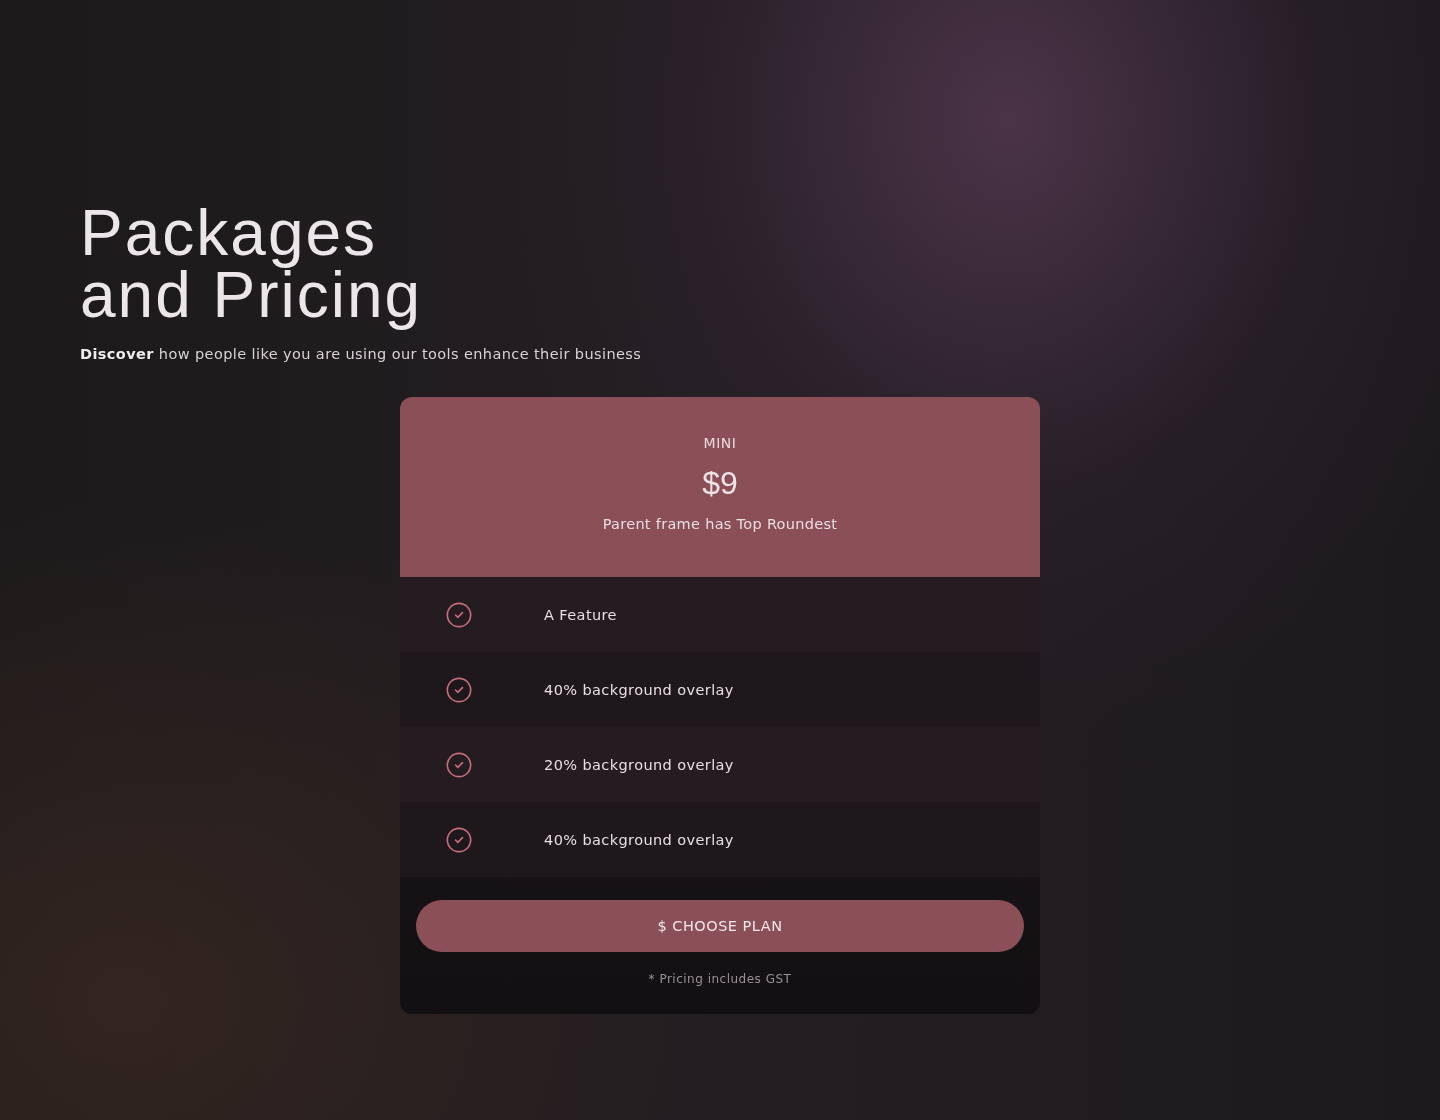 Image resolution: width=1440 pixels, height=1120 pixels. I want to click on footnote: * Pricing includes GST, so click(720, 979).